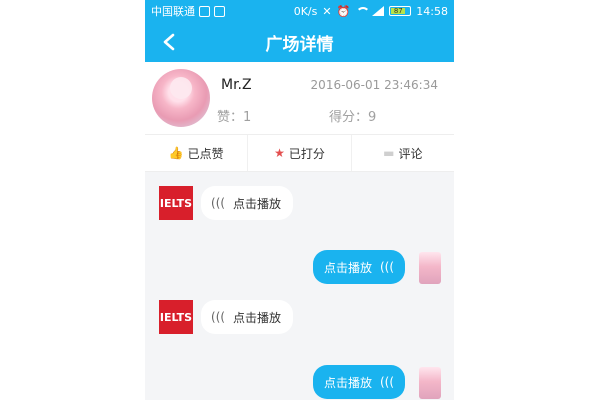  What do you see at coordinates (173, 11) in the screenshot?
I see `carrier-label: 中国联通` at bounding box center [173, 11].